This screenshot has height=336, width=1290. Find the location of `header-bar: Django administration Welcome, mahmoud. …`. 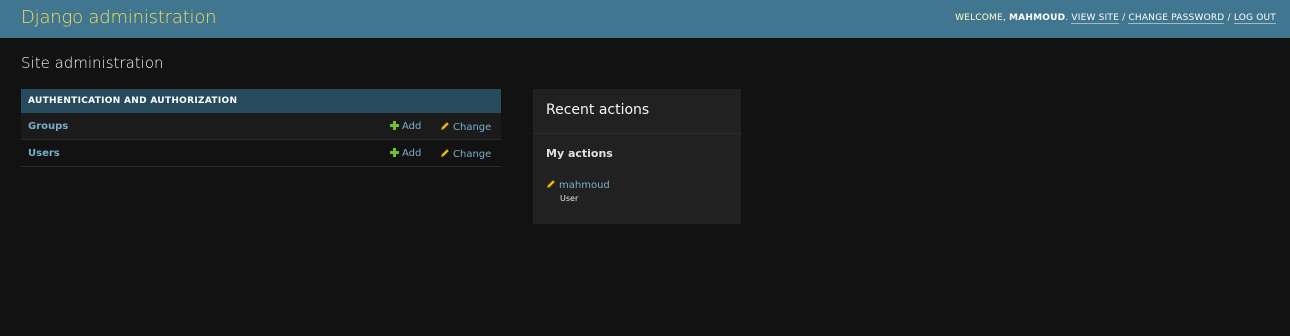

header-bar: Django administration Welcome, mahmoud. … is located at coordinates (645, 19).